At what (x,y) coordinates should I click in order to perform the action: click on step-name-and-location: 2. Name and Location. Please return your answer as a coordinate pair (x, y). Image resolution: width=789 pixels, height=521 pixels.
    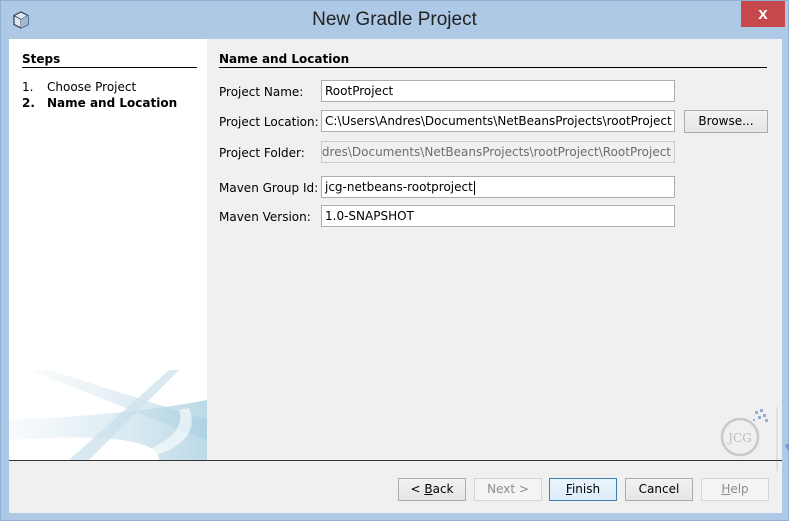
    Looking at the image, I should click on (99, 103).